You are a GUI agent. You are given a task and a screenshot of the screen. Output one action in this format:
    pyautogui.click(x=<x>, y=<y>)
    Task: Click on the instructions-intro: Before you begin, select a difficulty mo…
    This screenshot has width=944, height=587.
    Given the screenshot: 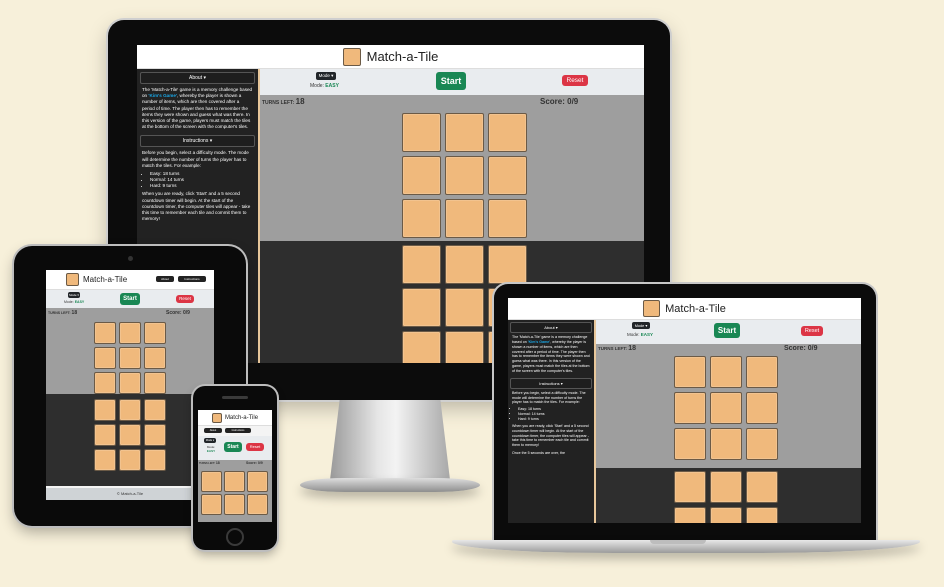 What is the action you would take?
    pyautogui.click(x=195, y=159)
    